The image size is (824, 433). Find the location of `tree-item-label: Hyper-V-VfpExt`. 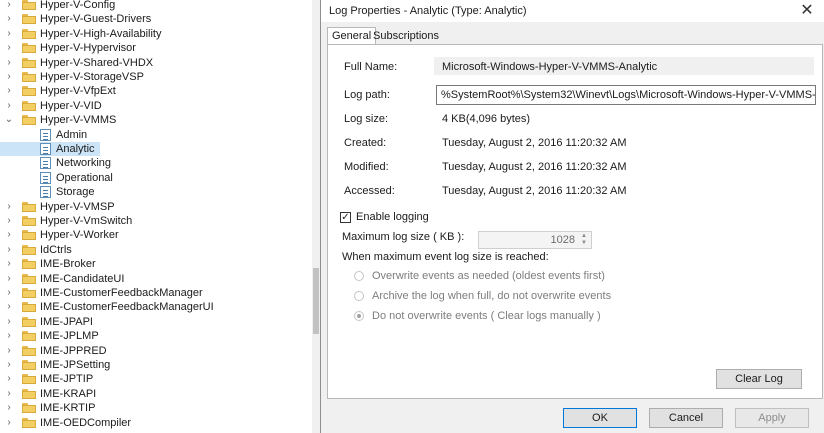

tree-item-label: Hyper-V-VfpExt is located at coordinates (78, 91).